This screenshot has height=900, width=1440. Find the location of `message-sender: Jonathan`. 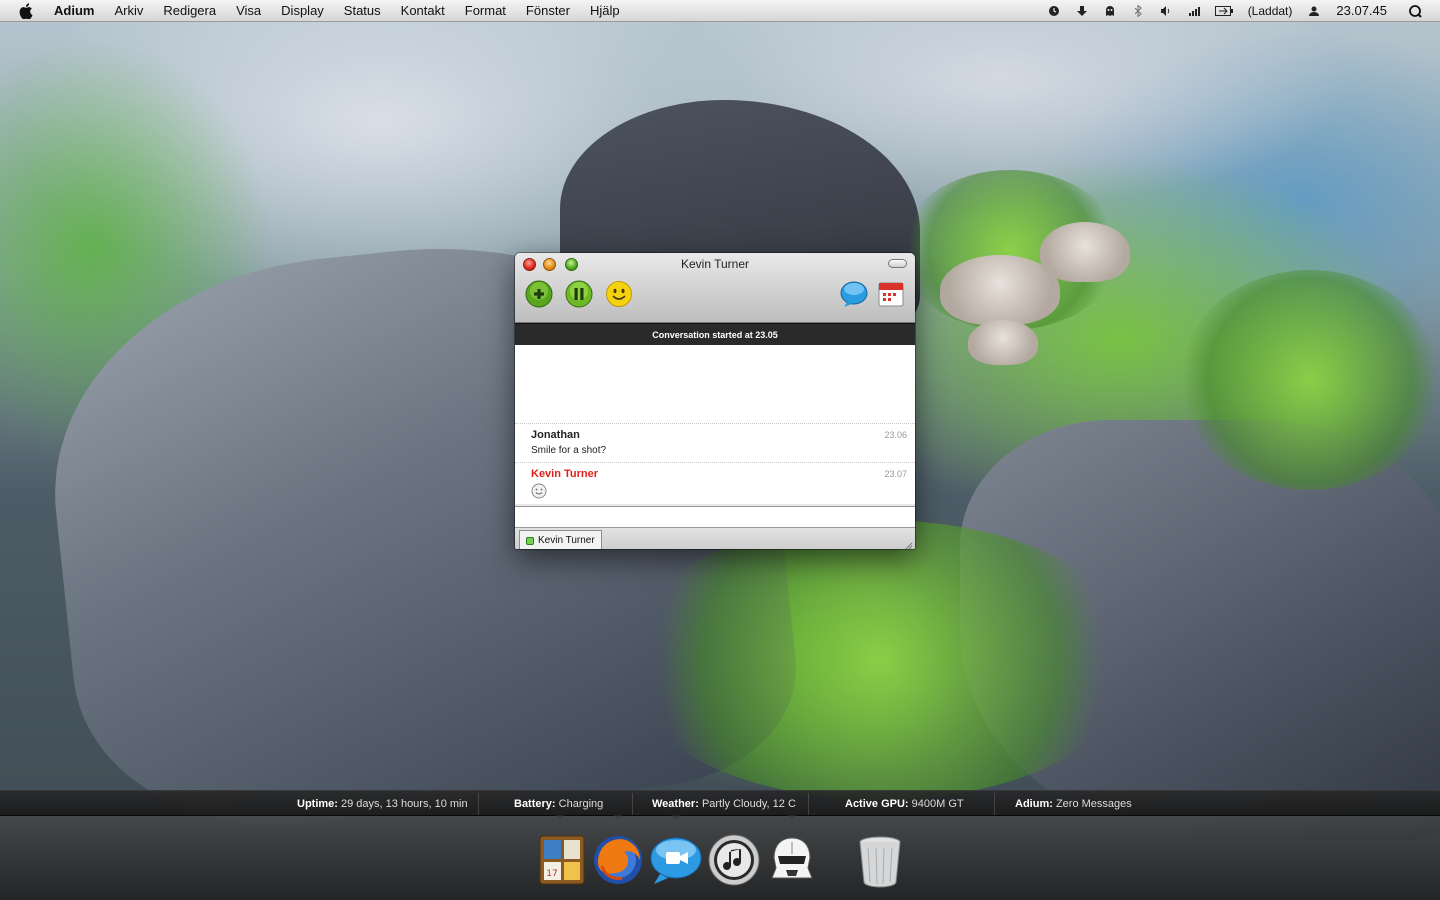

message-sender: Jonathan is located at coordinates (555, 435).